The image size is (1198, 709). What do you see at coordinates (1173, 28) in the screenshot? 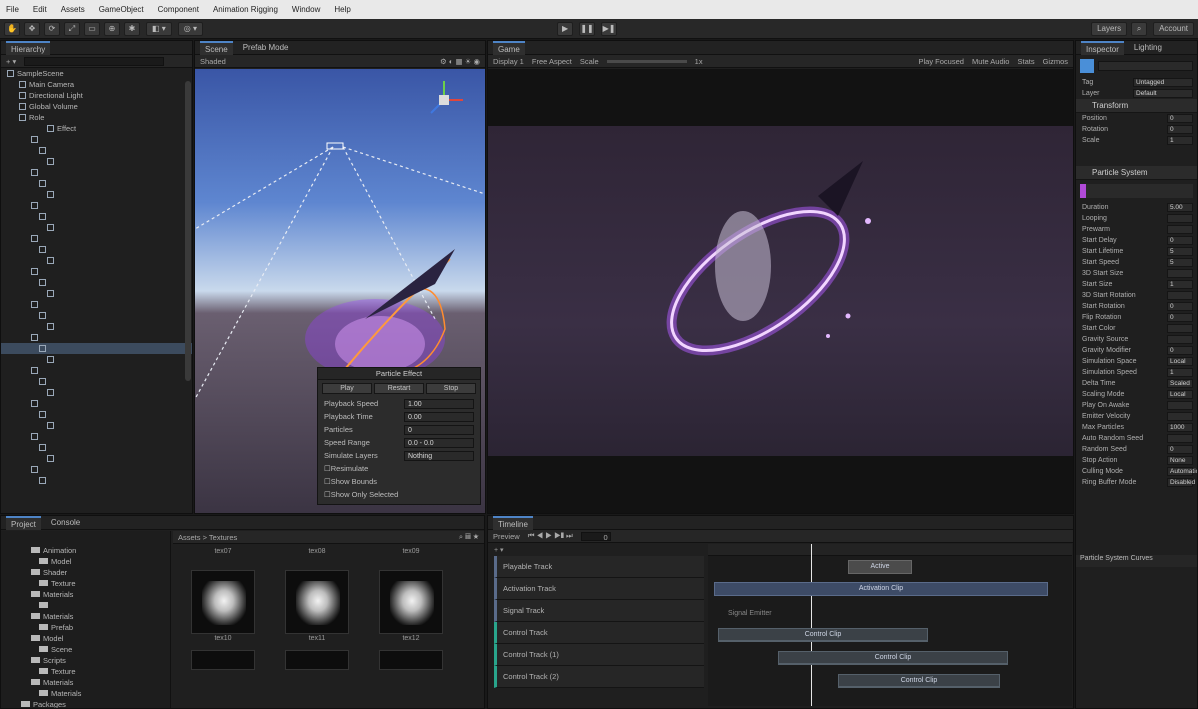
I see `account-dropdown: Account` at bounding box center [1173, 28].